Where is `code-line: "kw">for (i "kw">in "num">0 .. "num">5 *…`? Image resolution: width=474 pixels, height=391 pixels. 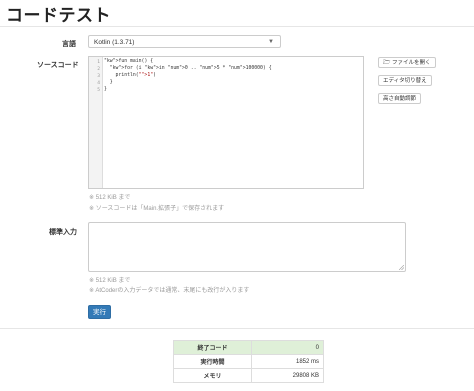 code-line: "kw">for (i "kw">in "num">0 .. "num">5 *… is located at coordinates (190, 68).